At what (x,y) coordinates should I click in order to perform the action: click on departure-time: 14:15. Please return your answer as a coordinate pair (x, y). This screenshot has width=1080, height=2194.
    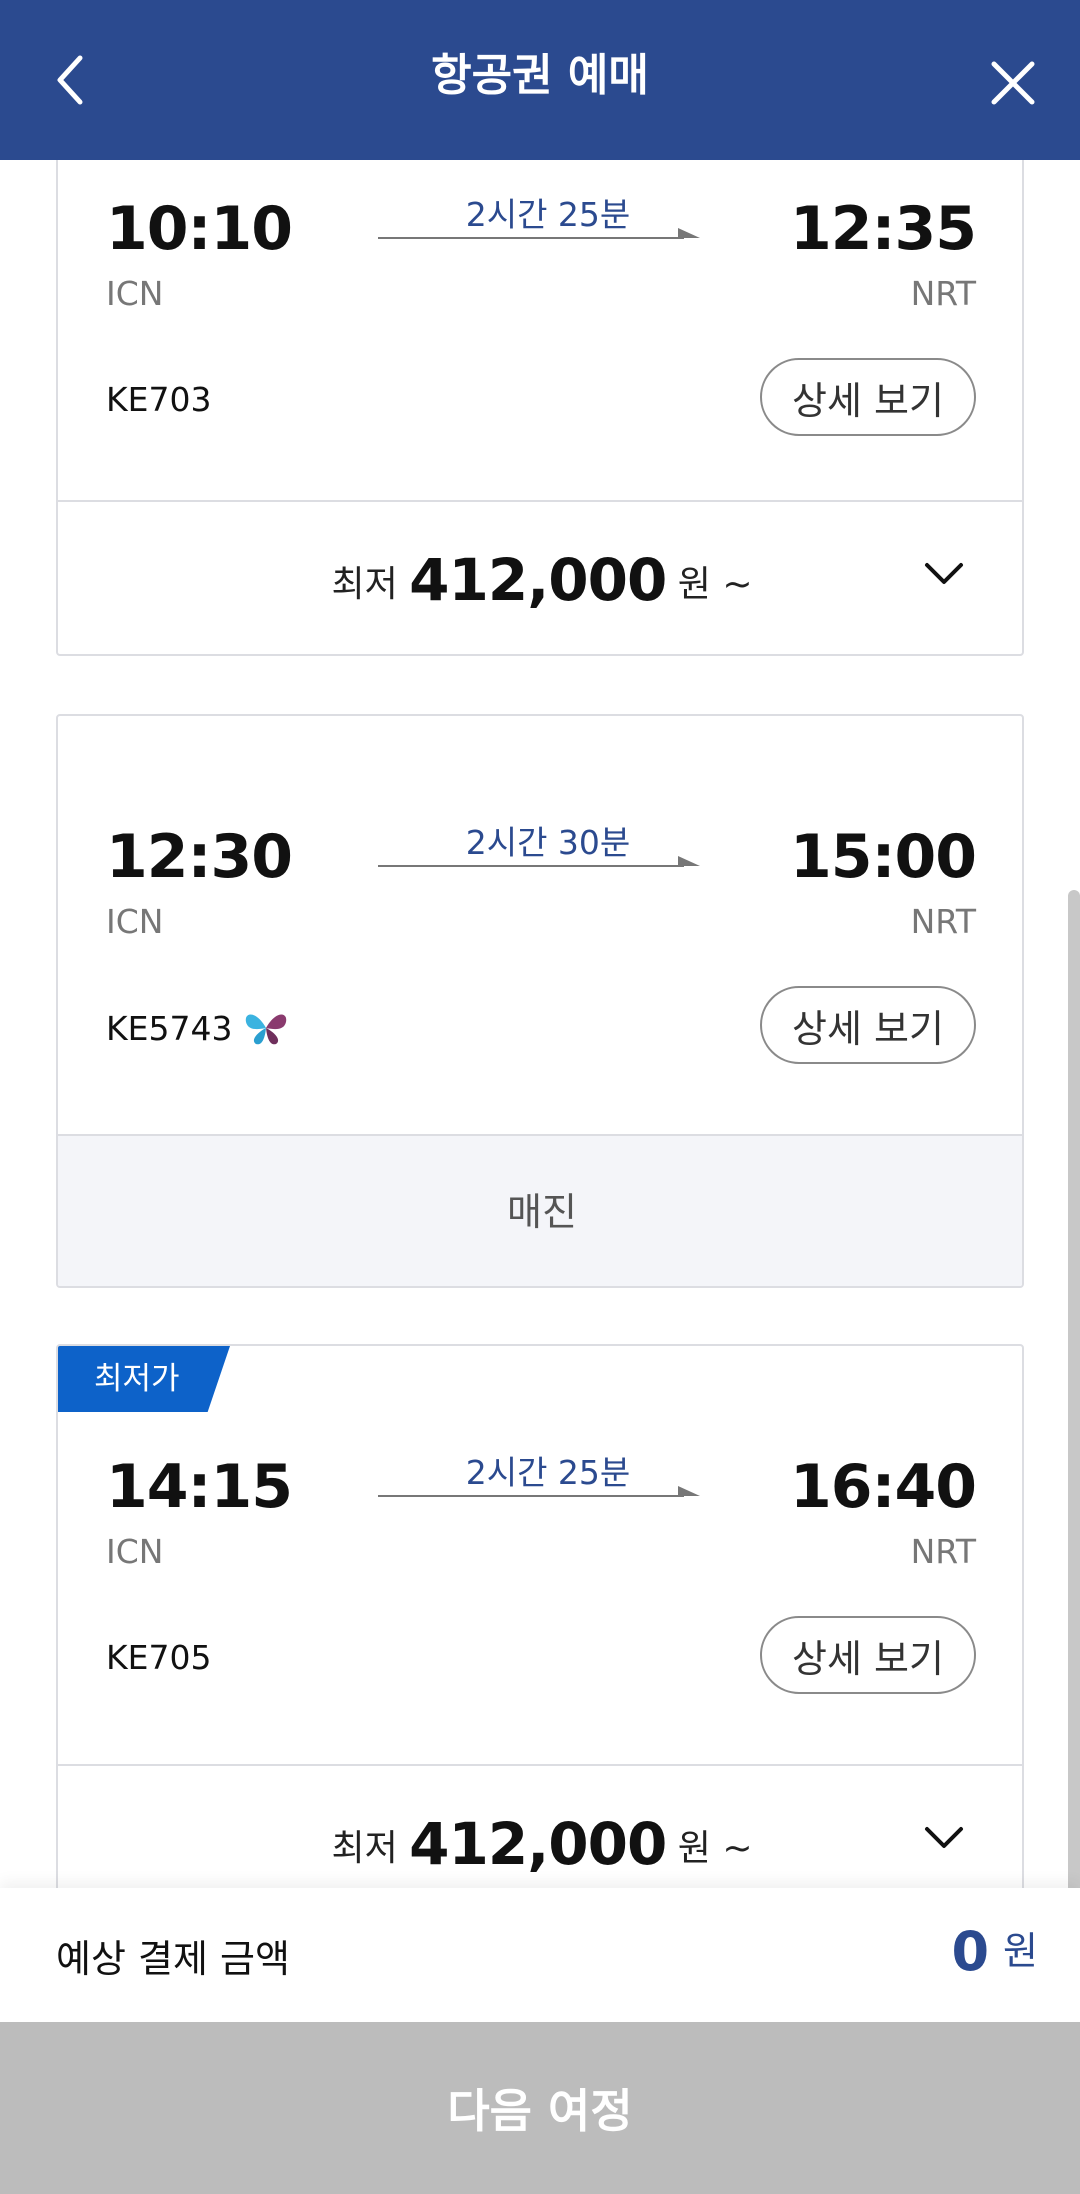
    Looking at the image, I should click on (199, 1487).